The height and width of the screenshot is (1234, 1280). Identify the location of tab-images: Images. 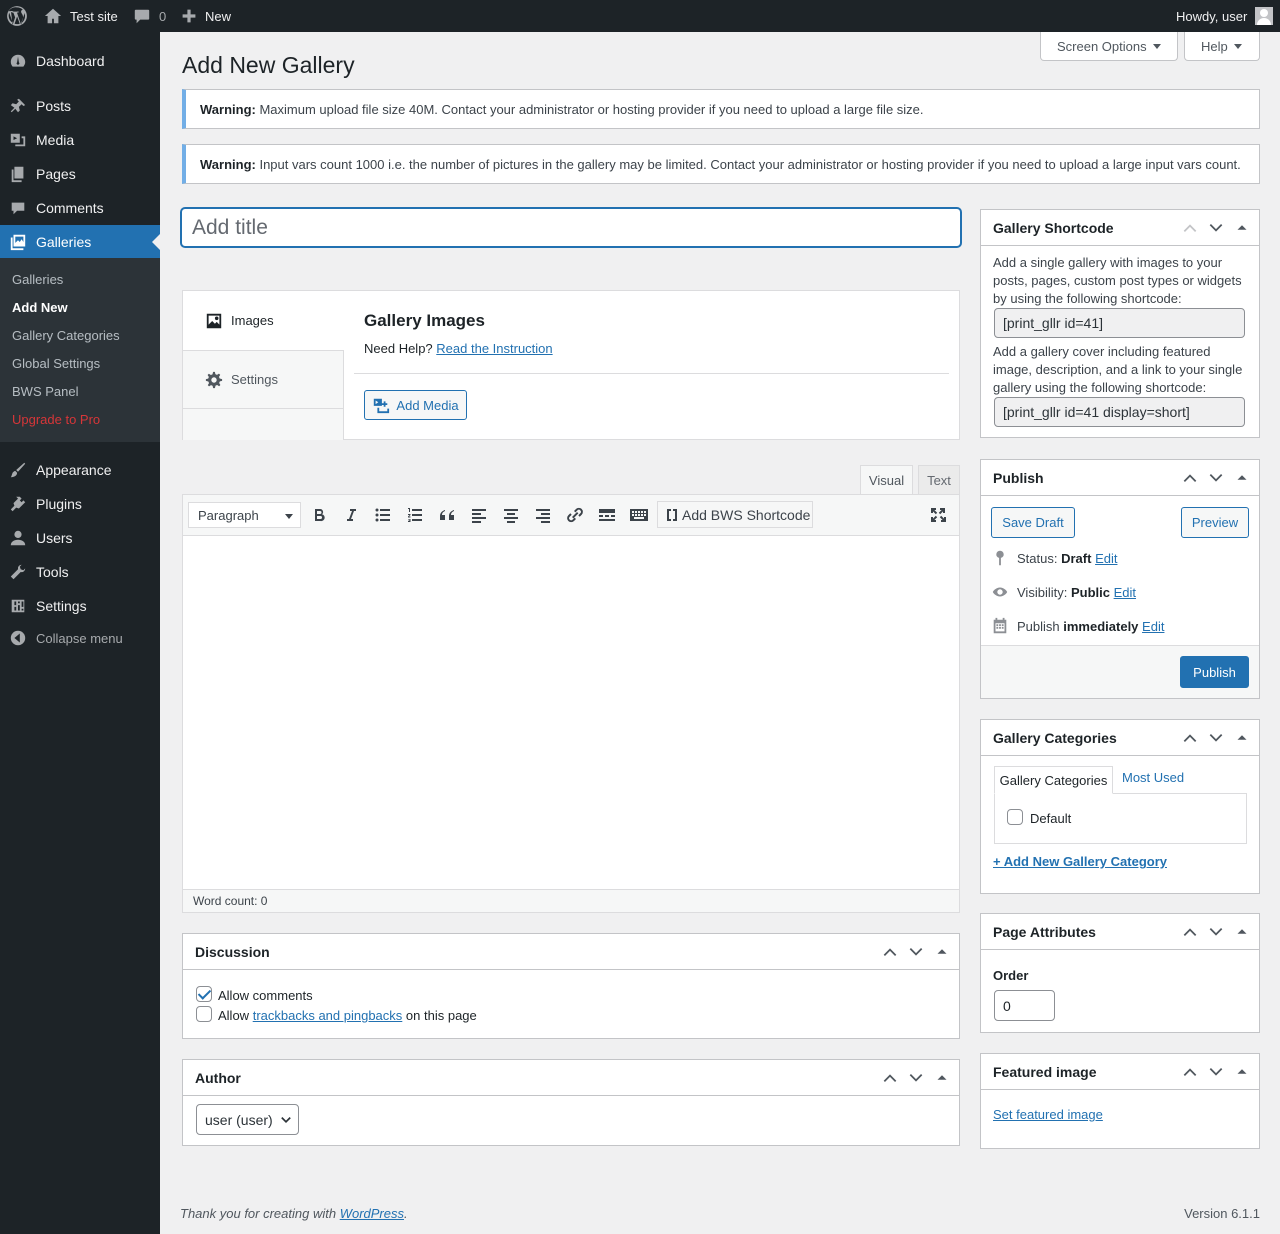
(263, 320).